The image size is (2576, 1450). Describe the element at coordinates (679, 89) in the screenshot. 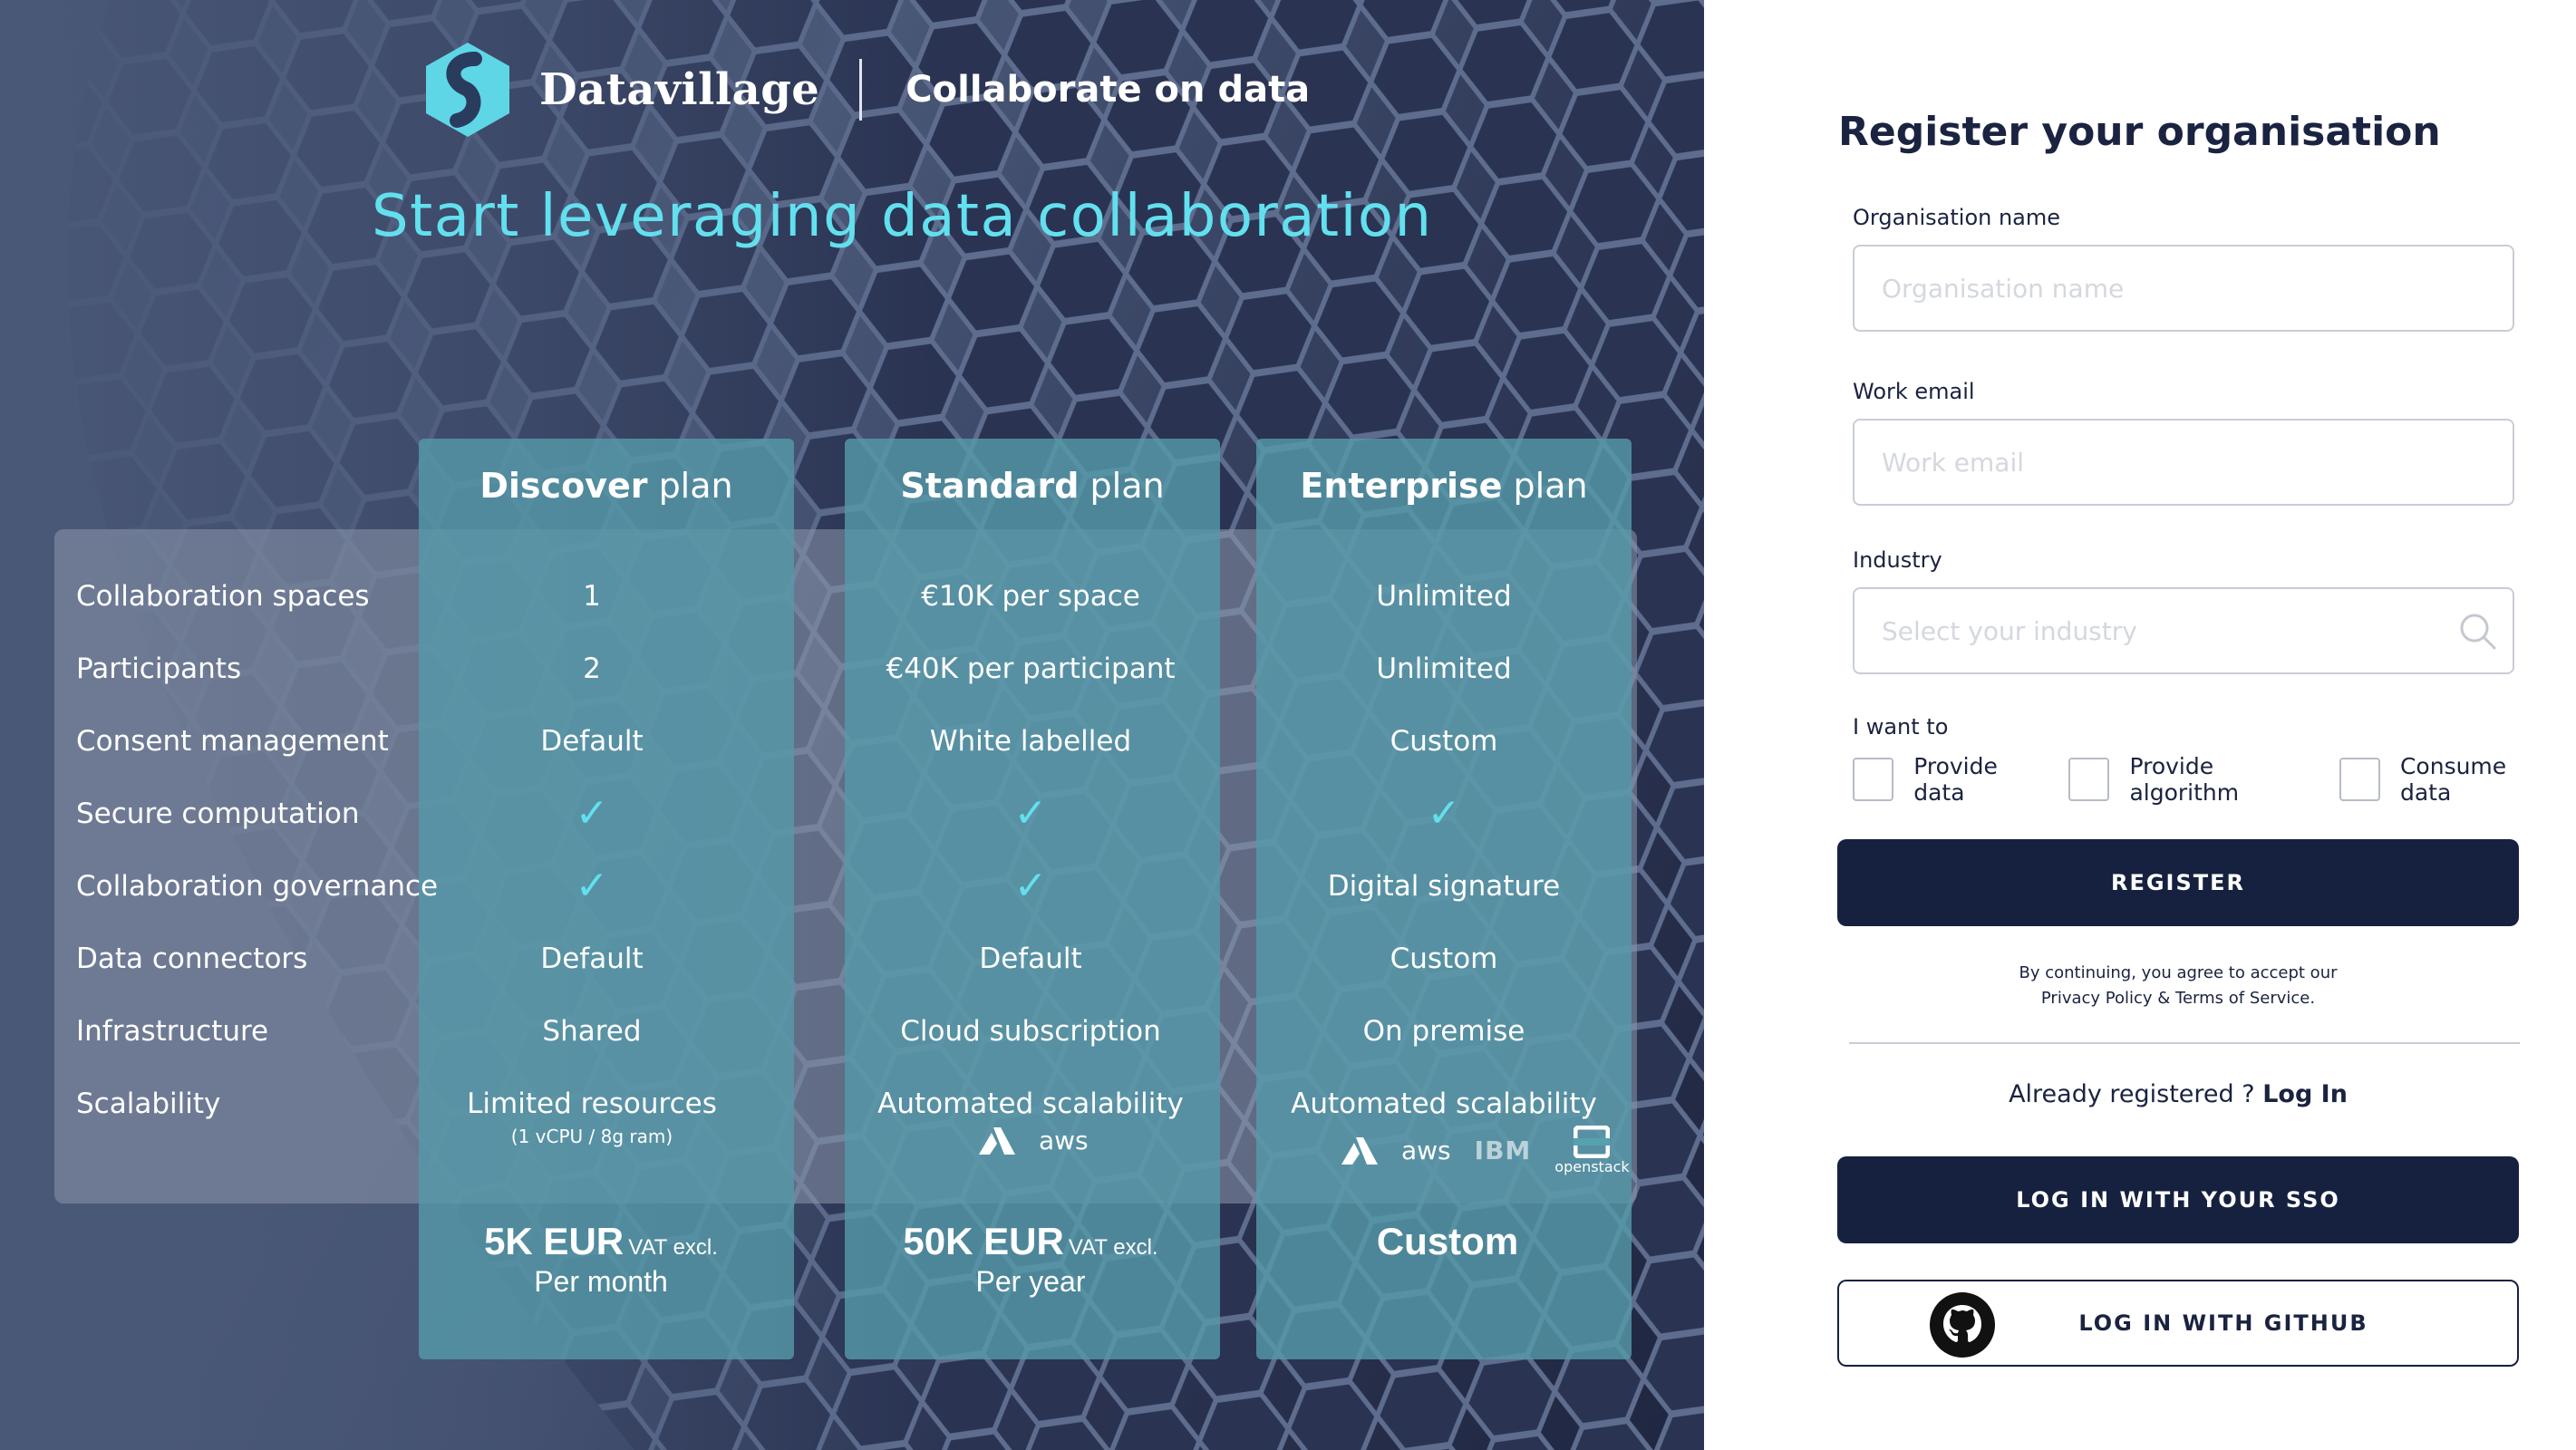

I see `brand-name: Datavillage` at that location.